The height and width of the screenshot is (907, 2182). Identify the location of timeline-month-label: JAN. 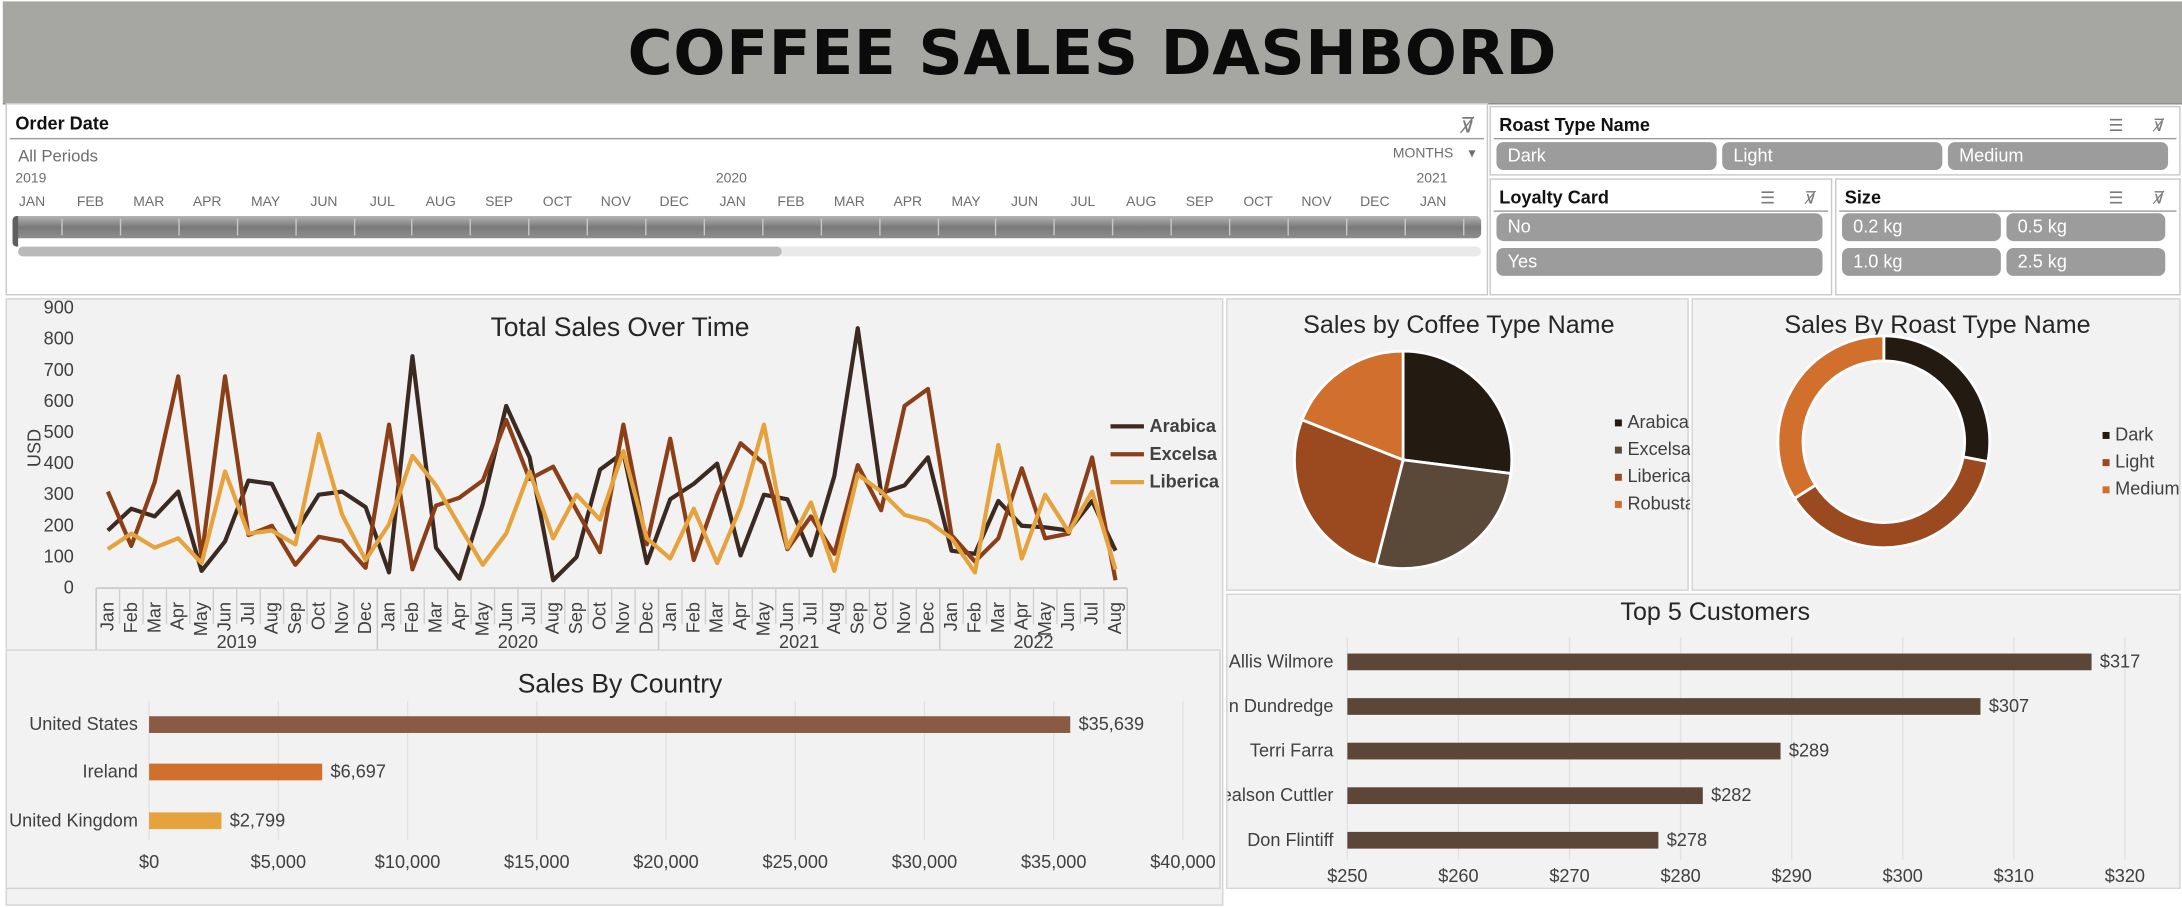
(1433, 203).